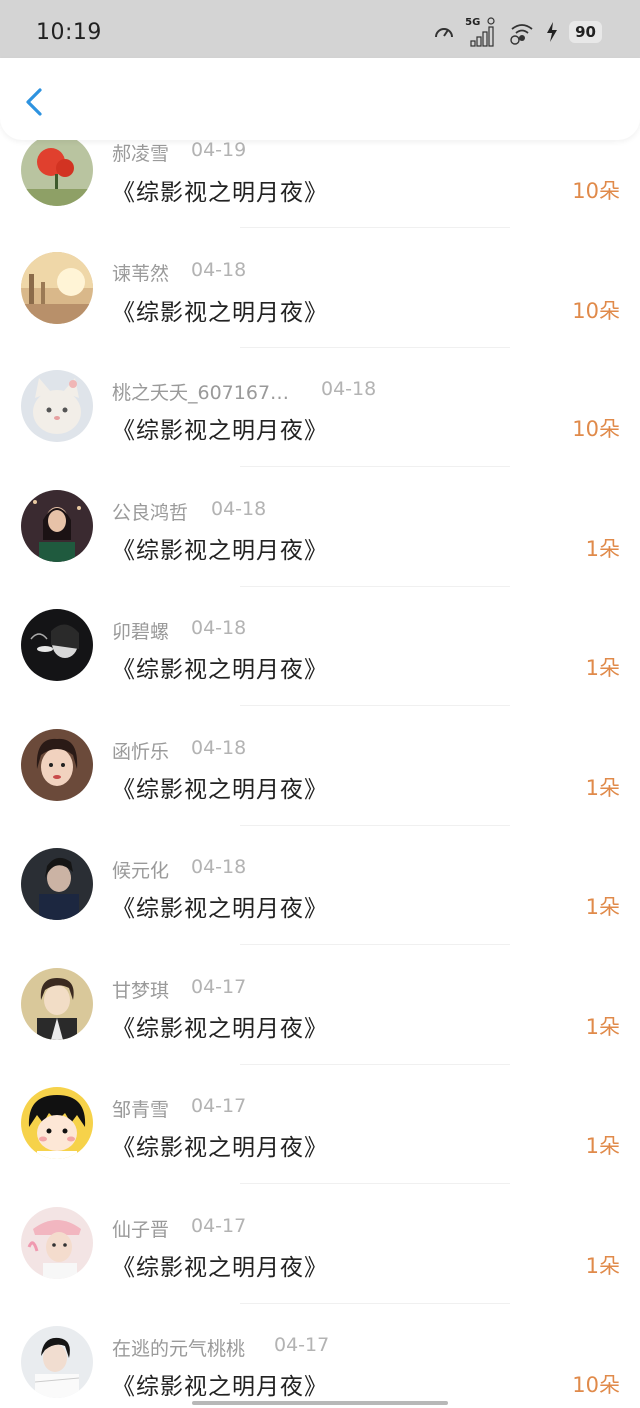 The image size is (640, 1408). Describe the element at coordinates (141, 154) in the screenshot. I see `username: 郝凌雪` at that location.